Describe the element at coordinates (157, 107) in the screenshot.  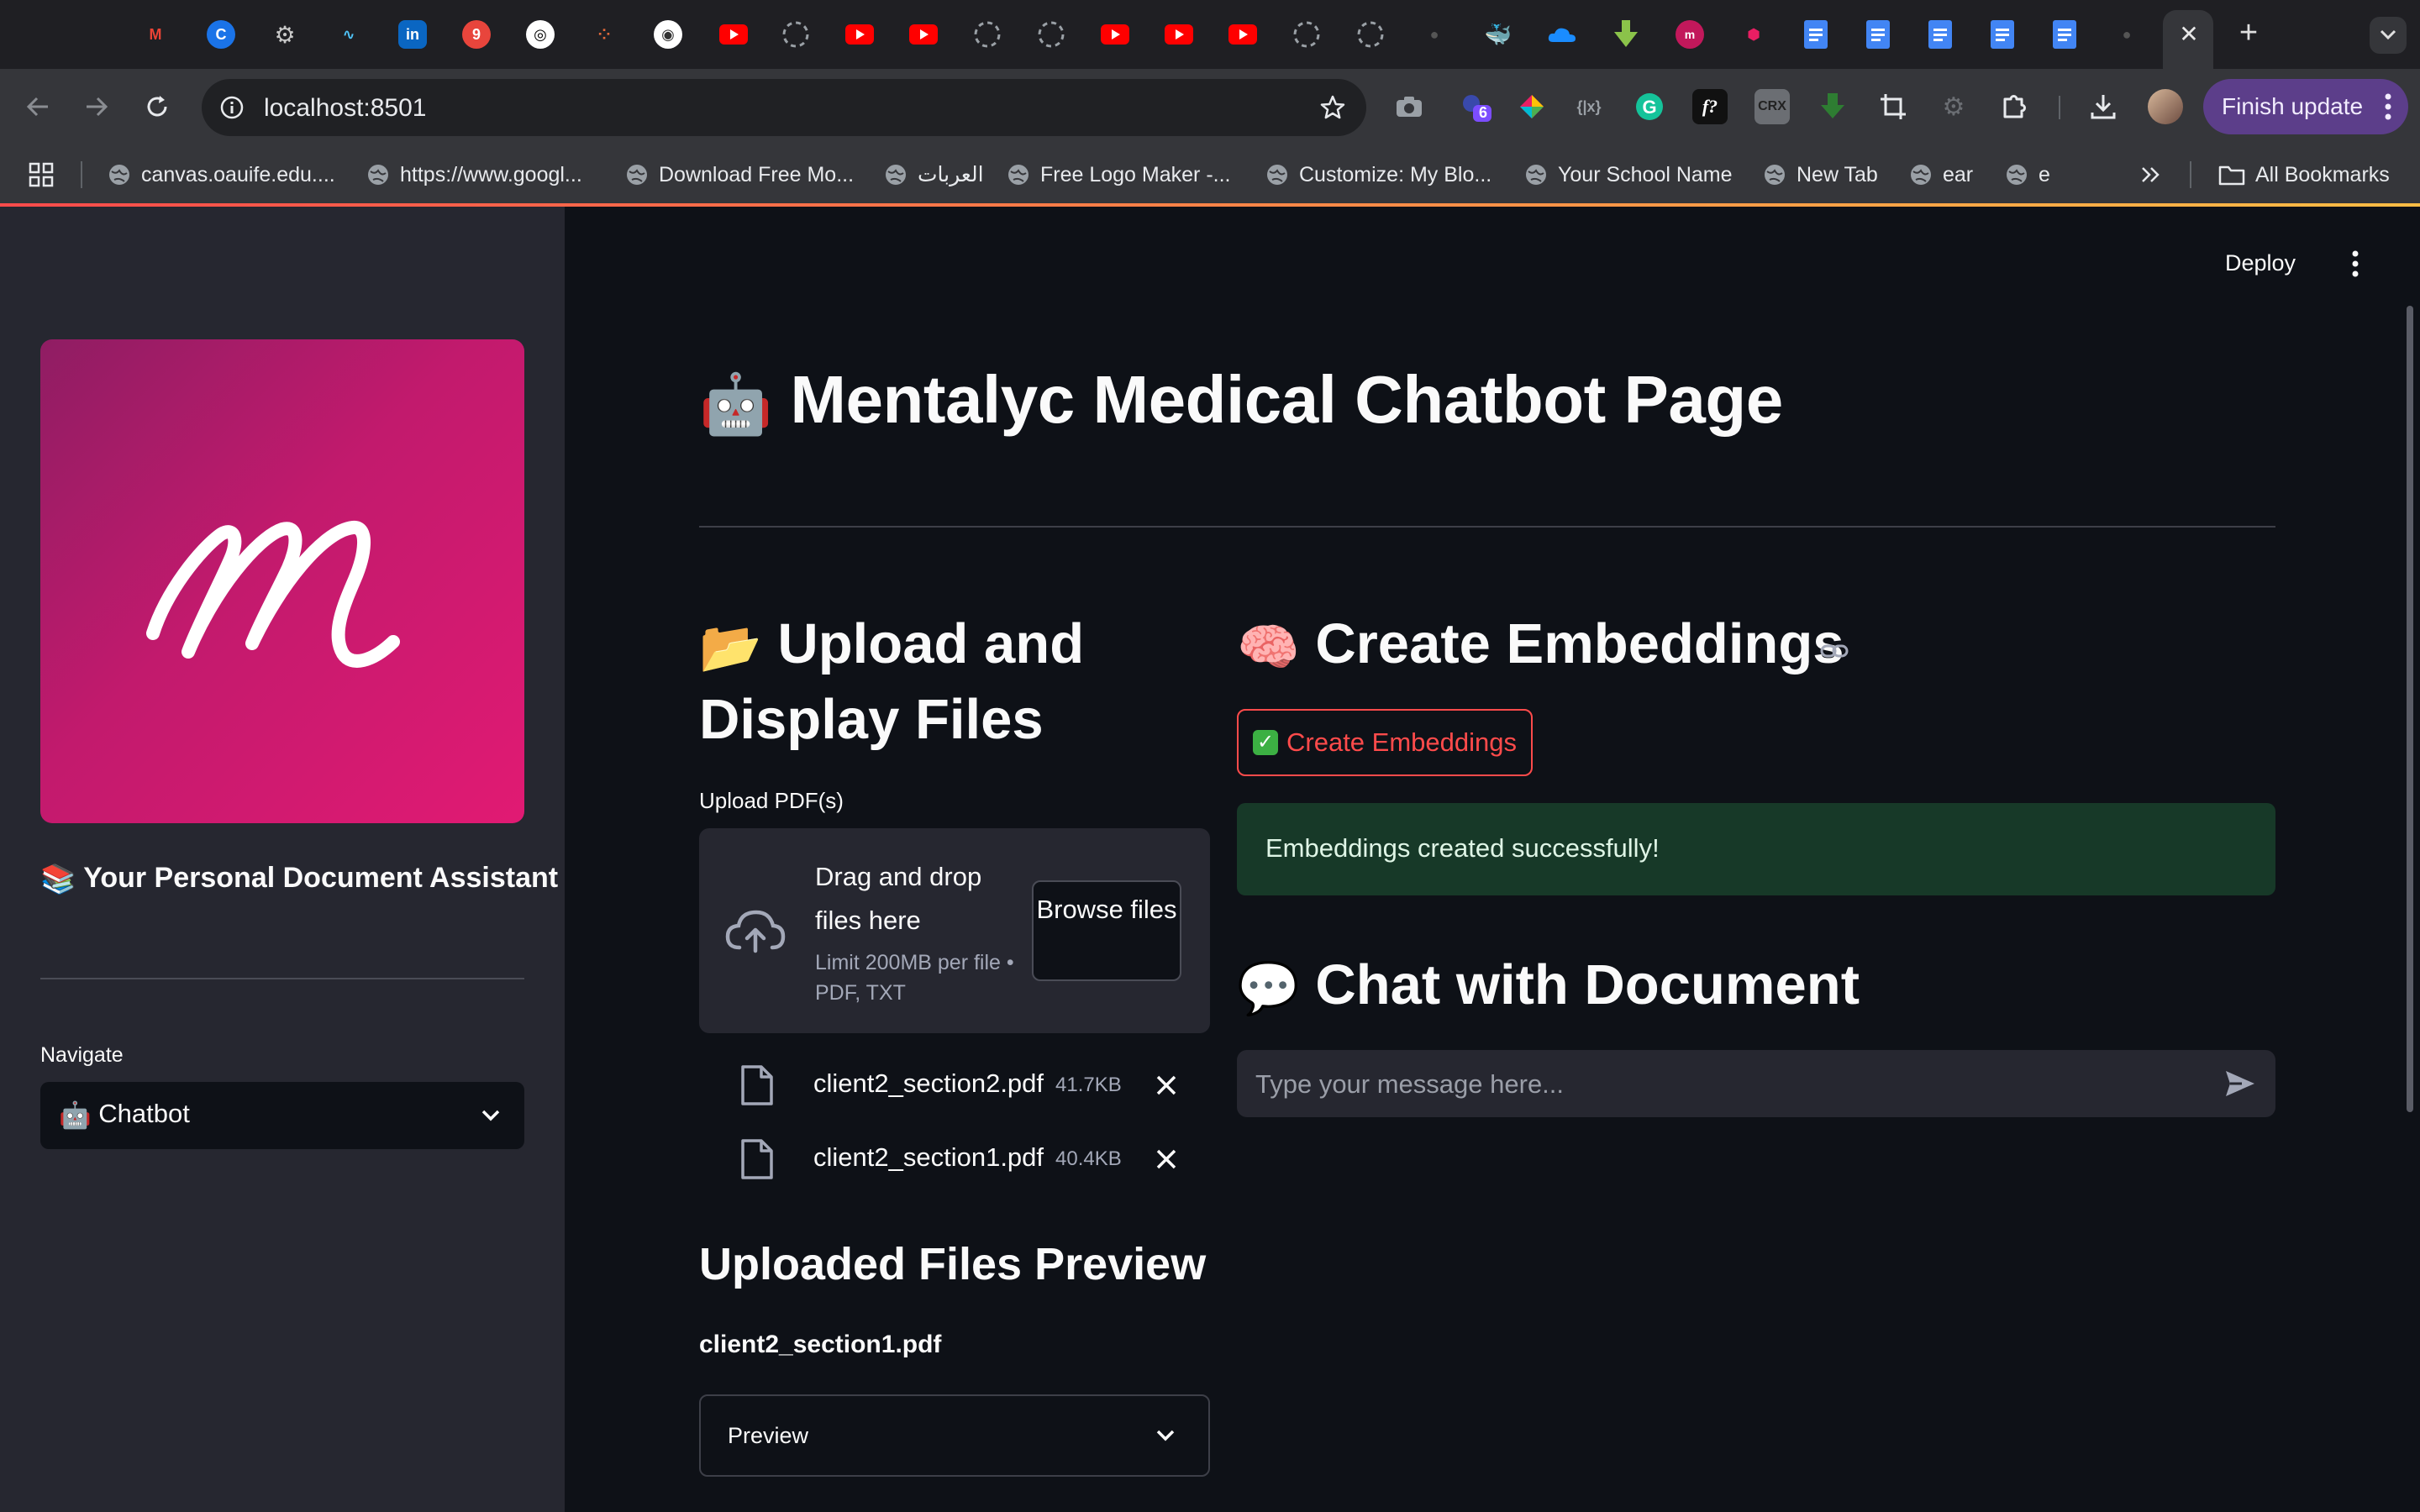
I see `reload-icon` at that location.